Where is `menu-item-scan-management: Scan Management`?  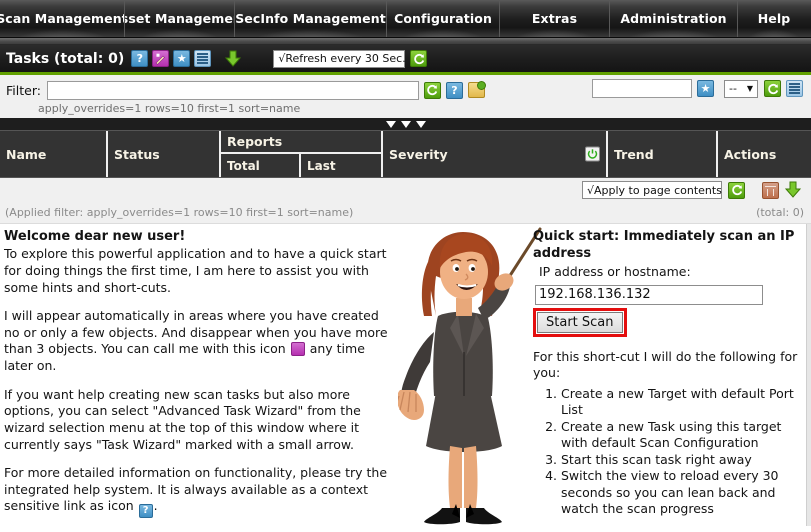
menu-item-scan-management: Scan Management is located at coordinates (62, 18).